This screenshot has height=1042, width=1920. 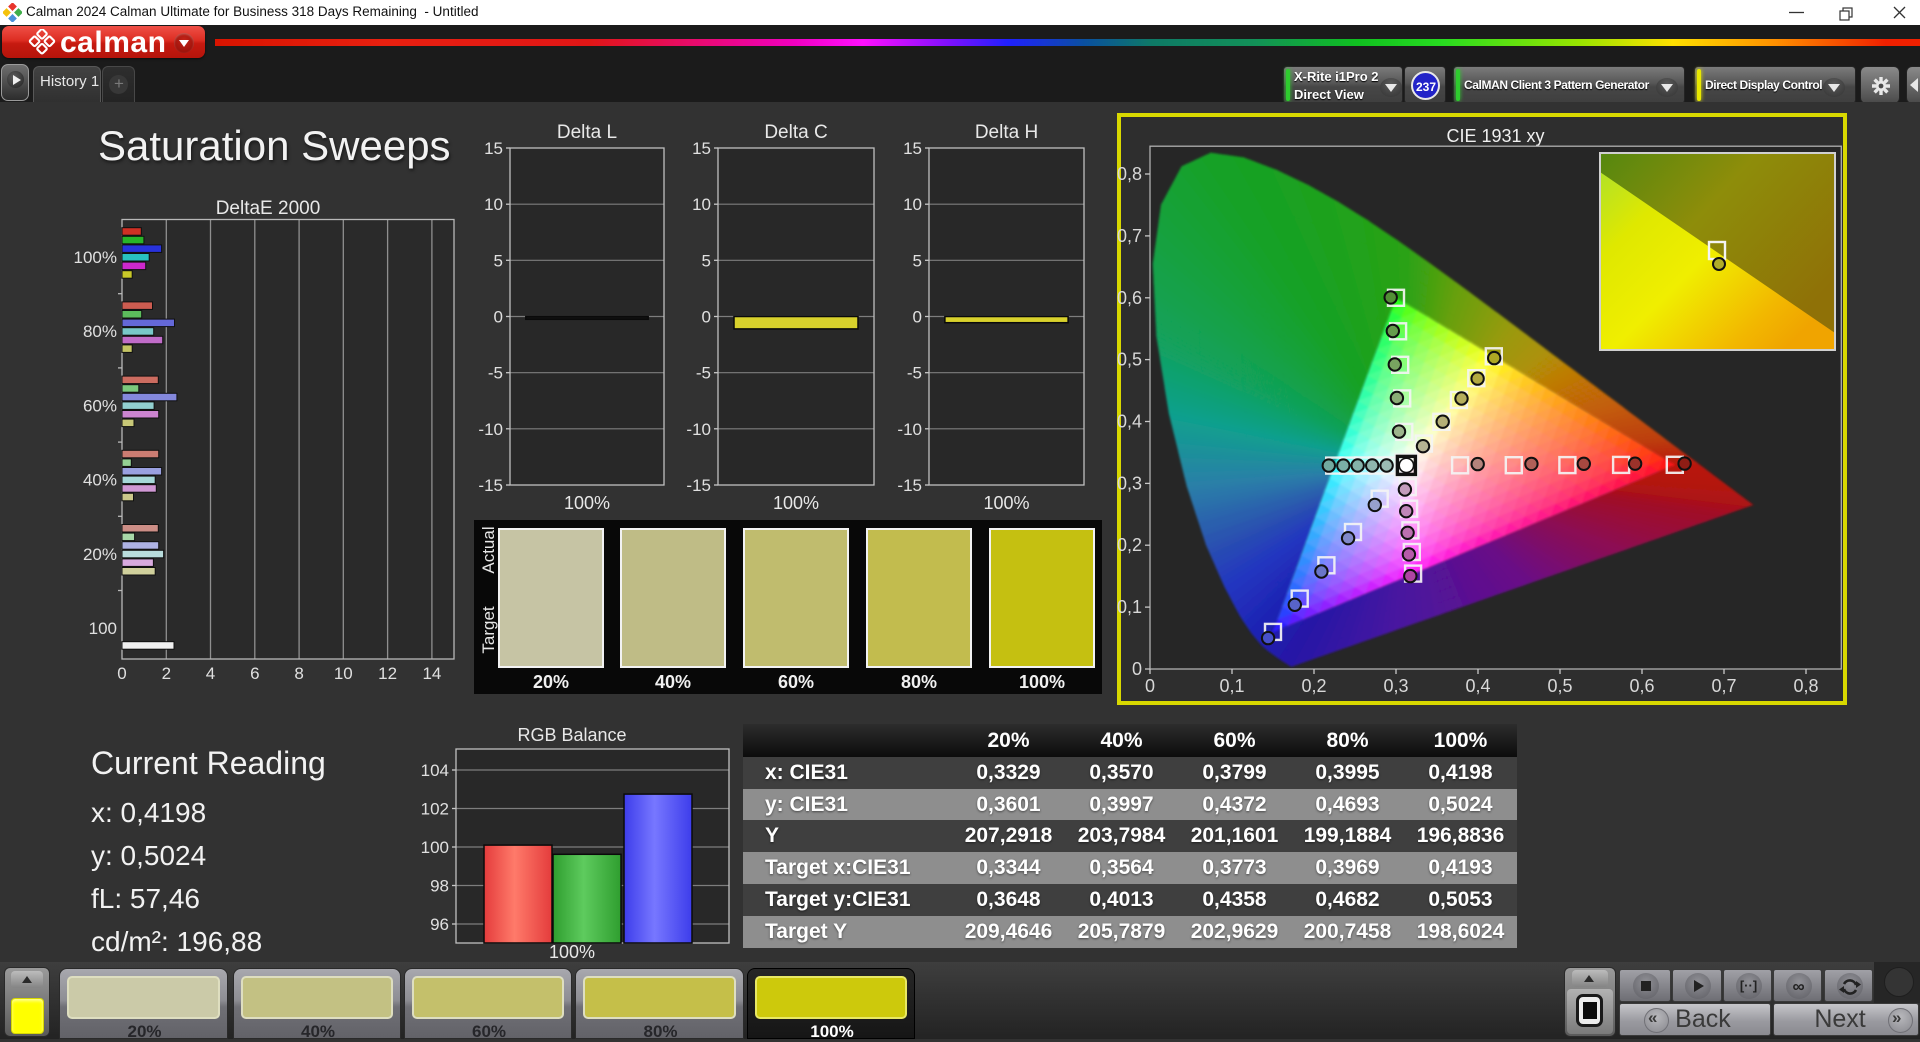 I want to click on svg-text: 102, so click(x=435, y=809).